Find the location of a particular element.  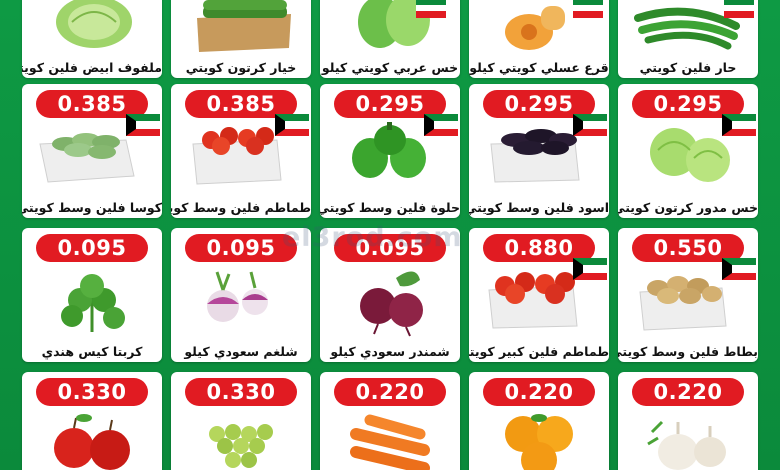

product-card: 0.550 بطاط فلين وسط كويتي is located at coordinates (688, 295).